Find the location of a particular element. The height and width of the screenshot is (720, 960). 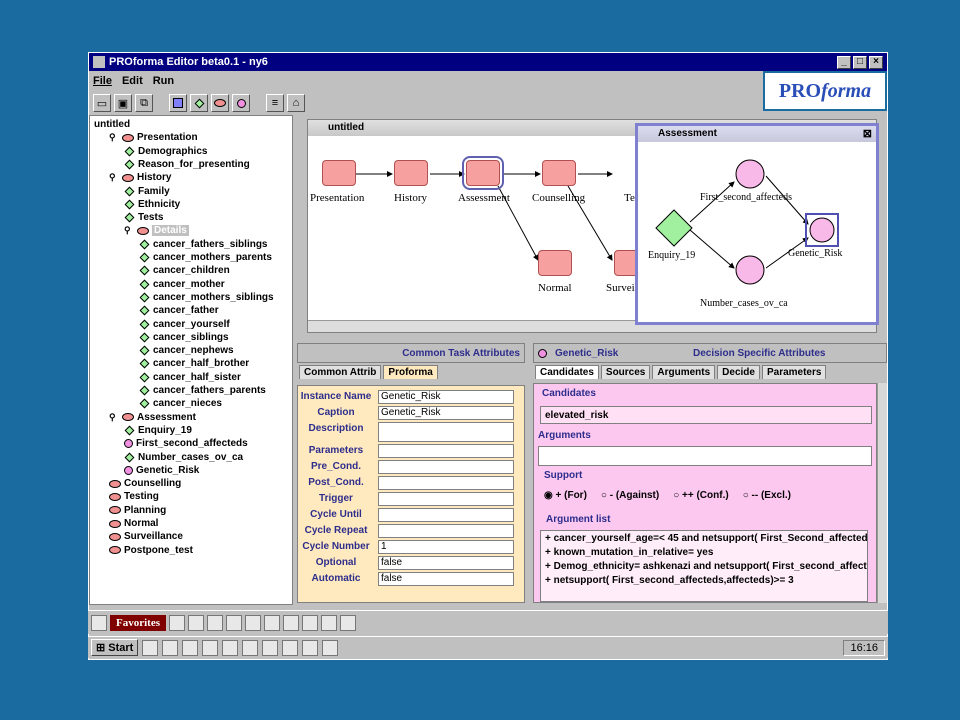

arguments-input is located at coordinates (705, 456).